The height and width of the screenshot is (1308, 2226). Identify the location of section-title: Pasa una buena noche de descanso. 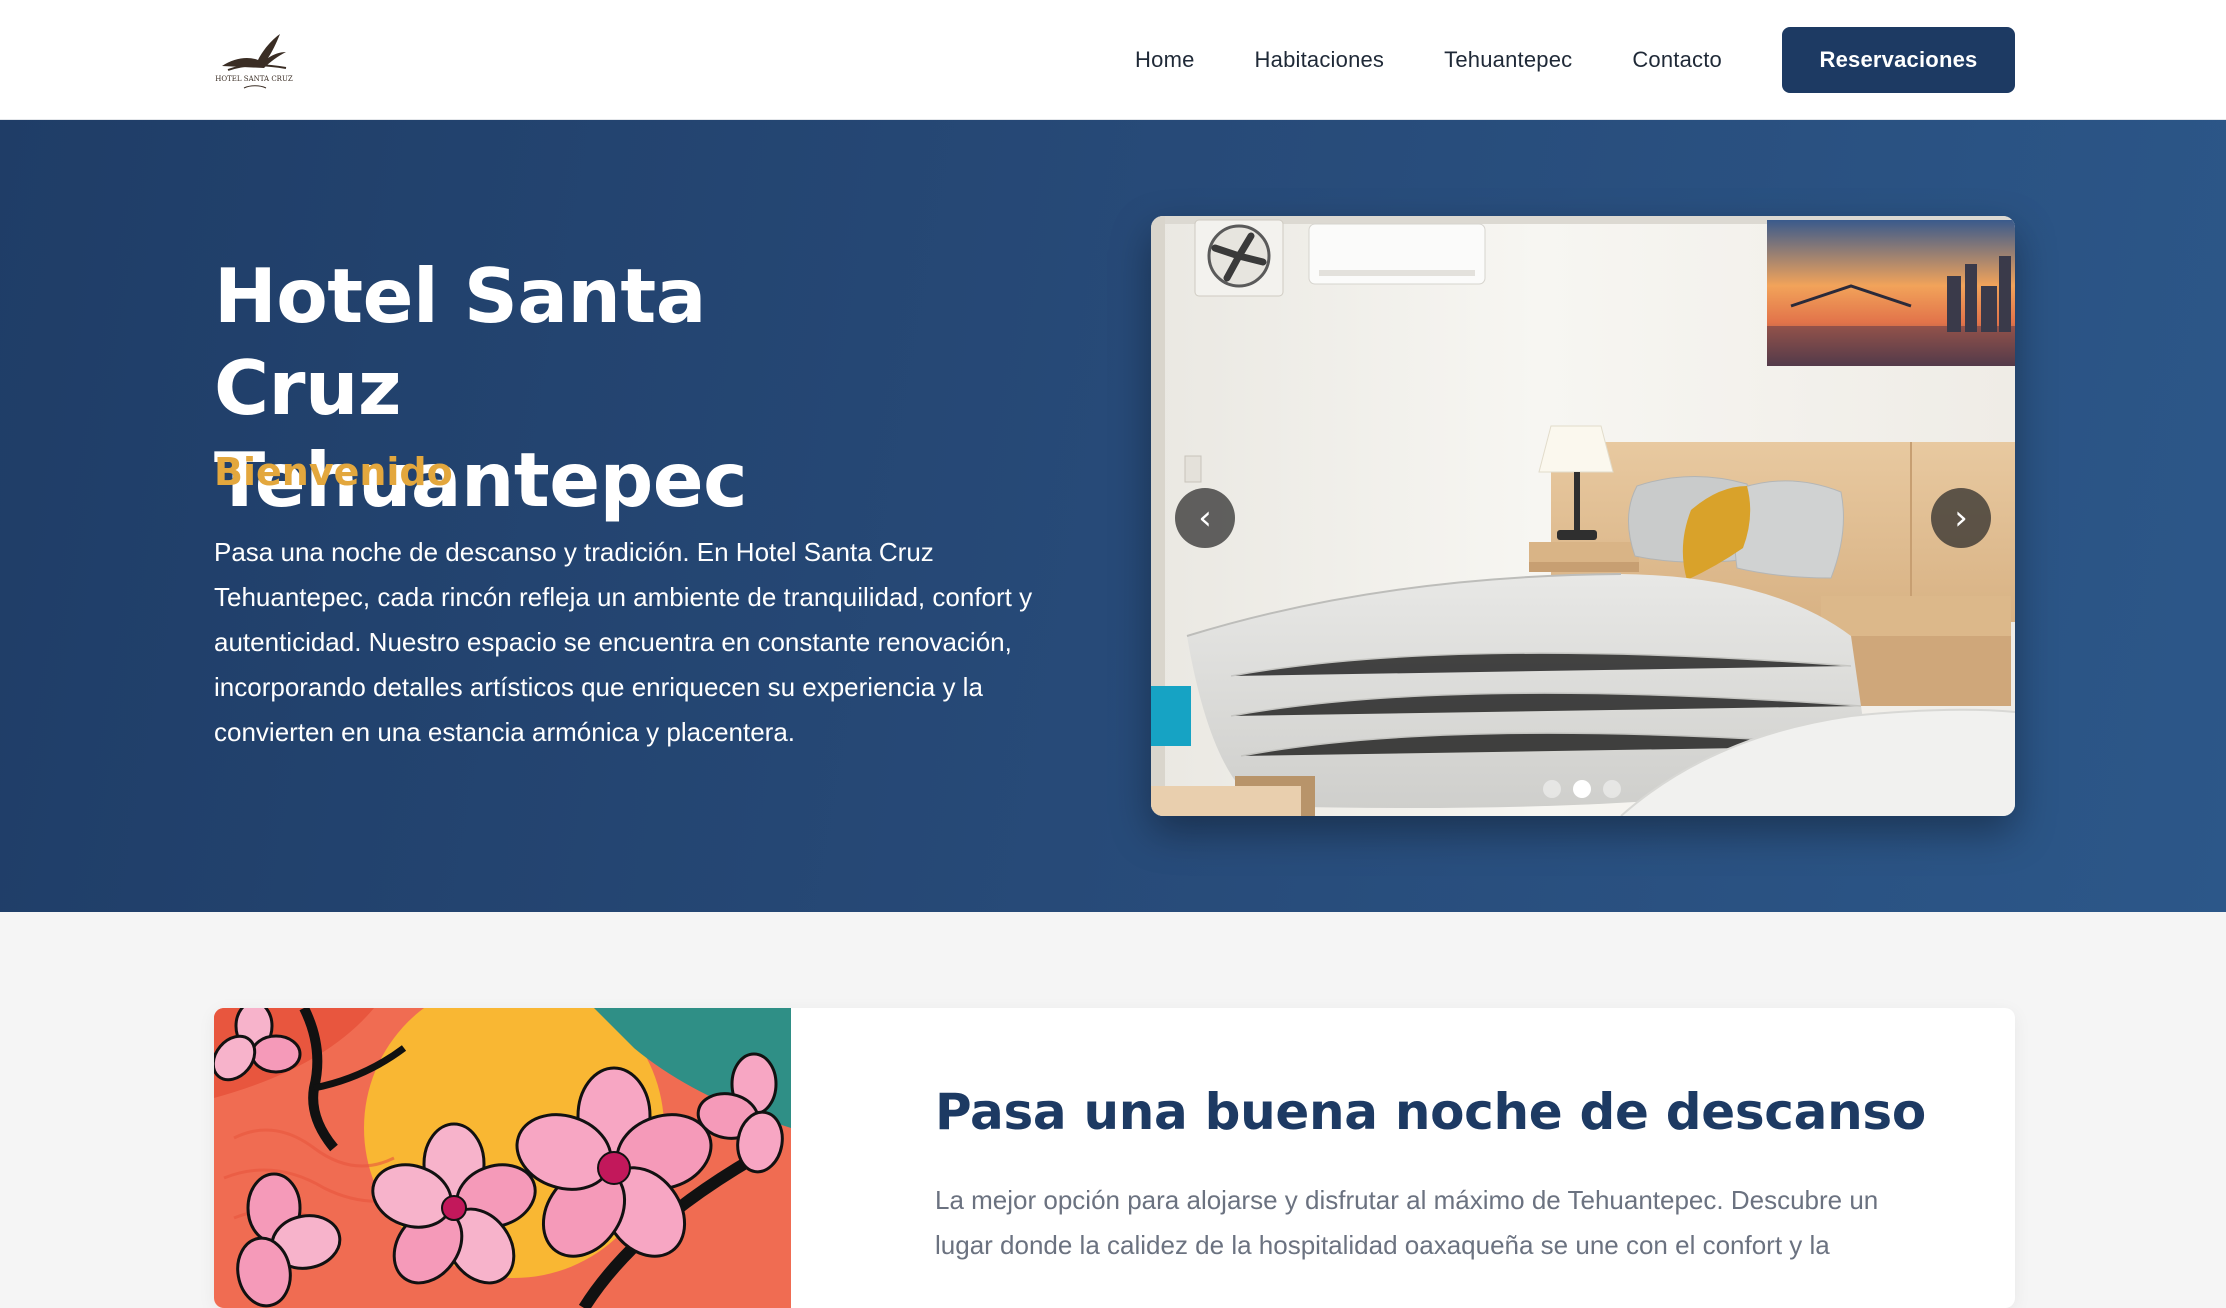
(1430, 1112).